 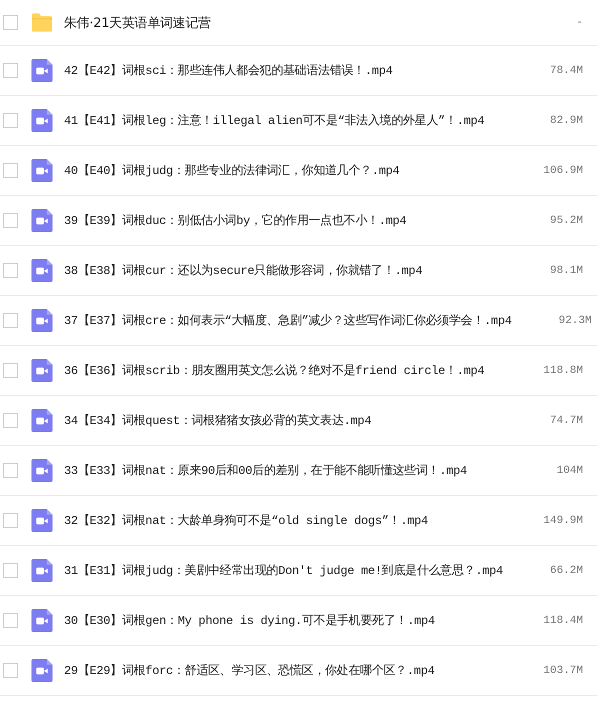 I want to click on file-size: 92.3M, so click(x=575, y=320).